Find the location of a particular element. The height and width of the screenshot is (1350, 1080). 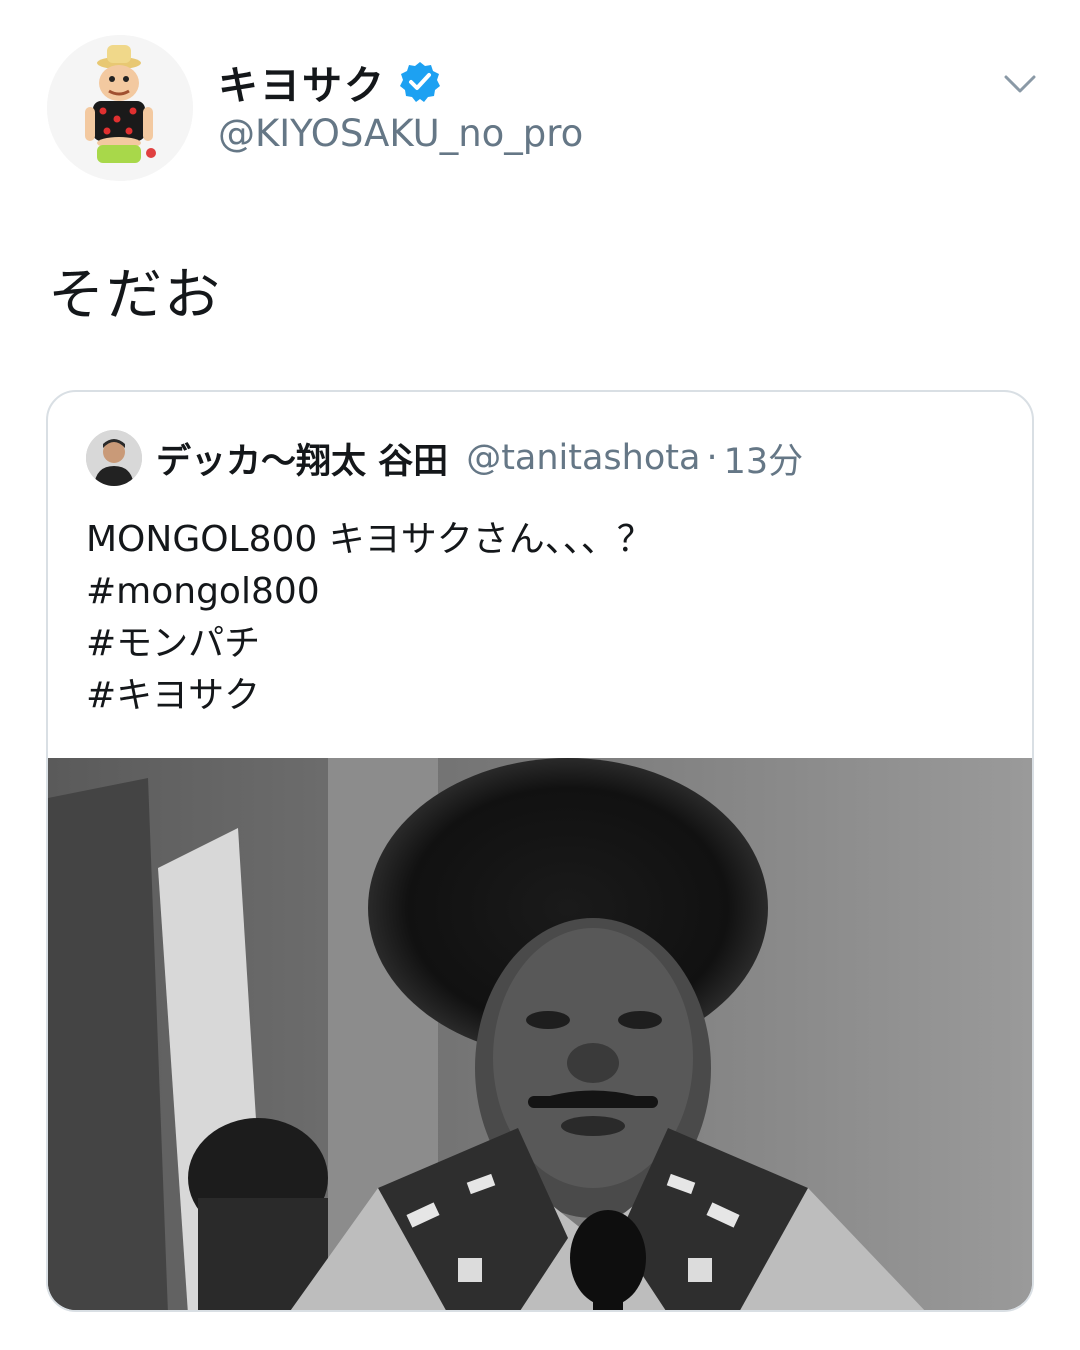

tweet-text: そだお is located at coordinates (135, 295).